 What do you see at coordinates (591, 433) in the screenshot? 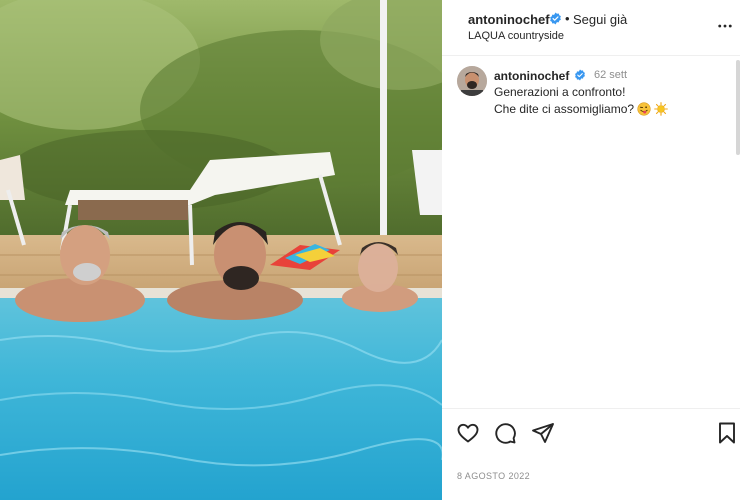
I see `post-actions-bar` at bounding box center [591, 433].